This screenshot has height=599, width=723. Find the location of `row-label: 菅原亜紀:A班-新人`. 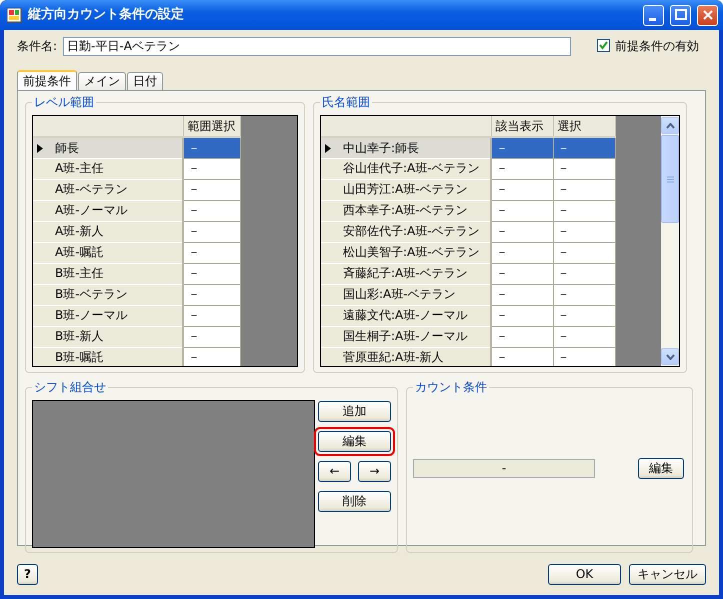

row-label: 菅原亜紀:A班-新人 is located at coordinates (393, 357).